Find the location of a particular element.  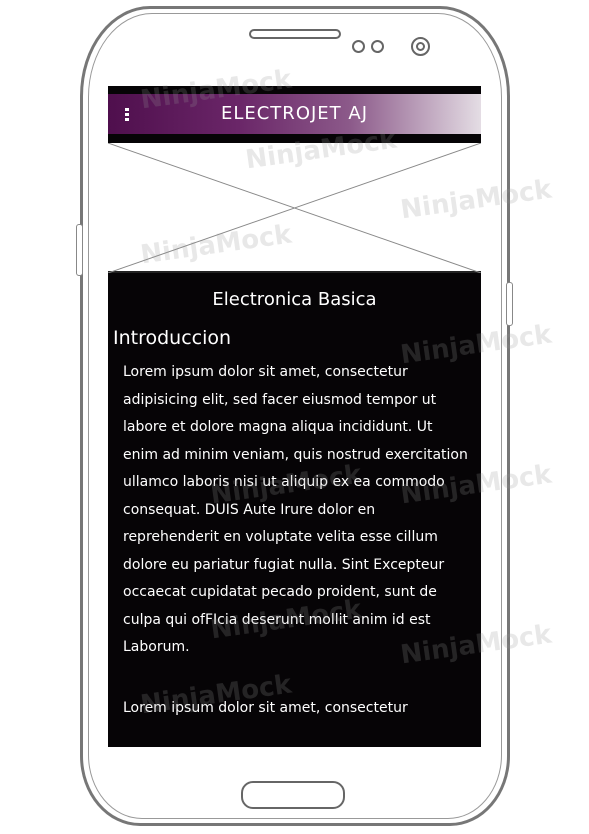

page-heading: Electronica Basica is located at coordinates (294, 299).